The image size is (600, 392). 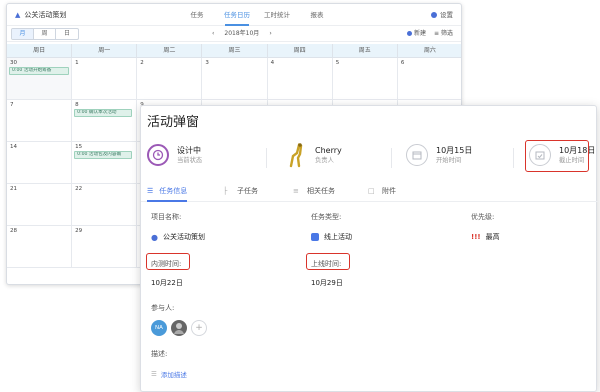 What do you see at coordinates (328, 261) in the screenshot?
I see `launch-time-highlight` at bounding box center [328, 261].